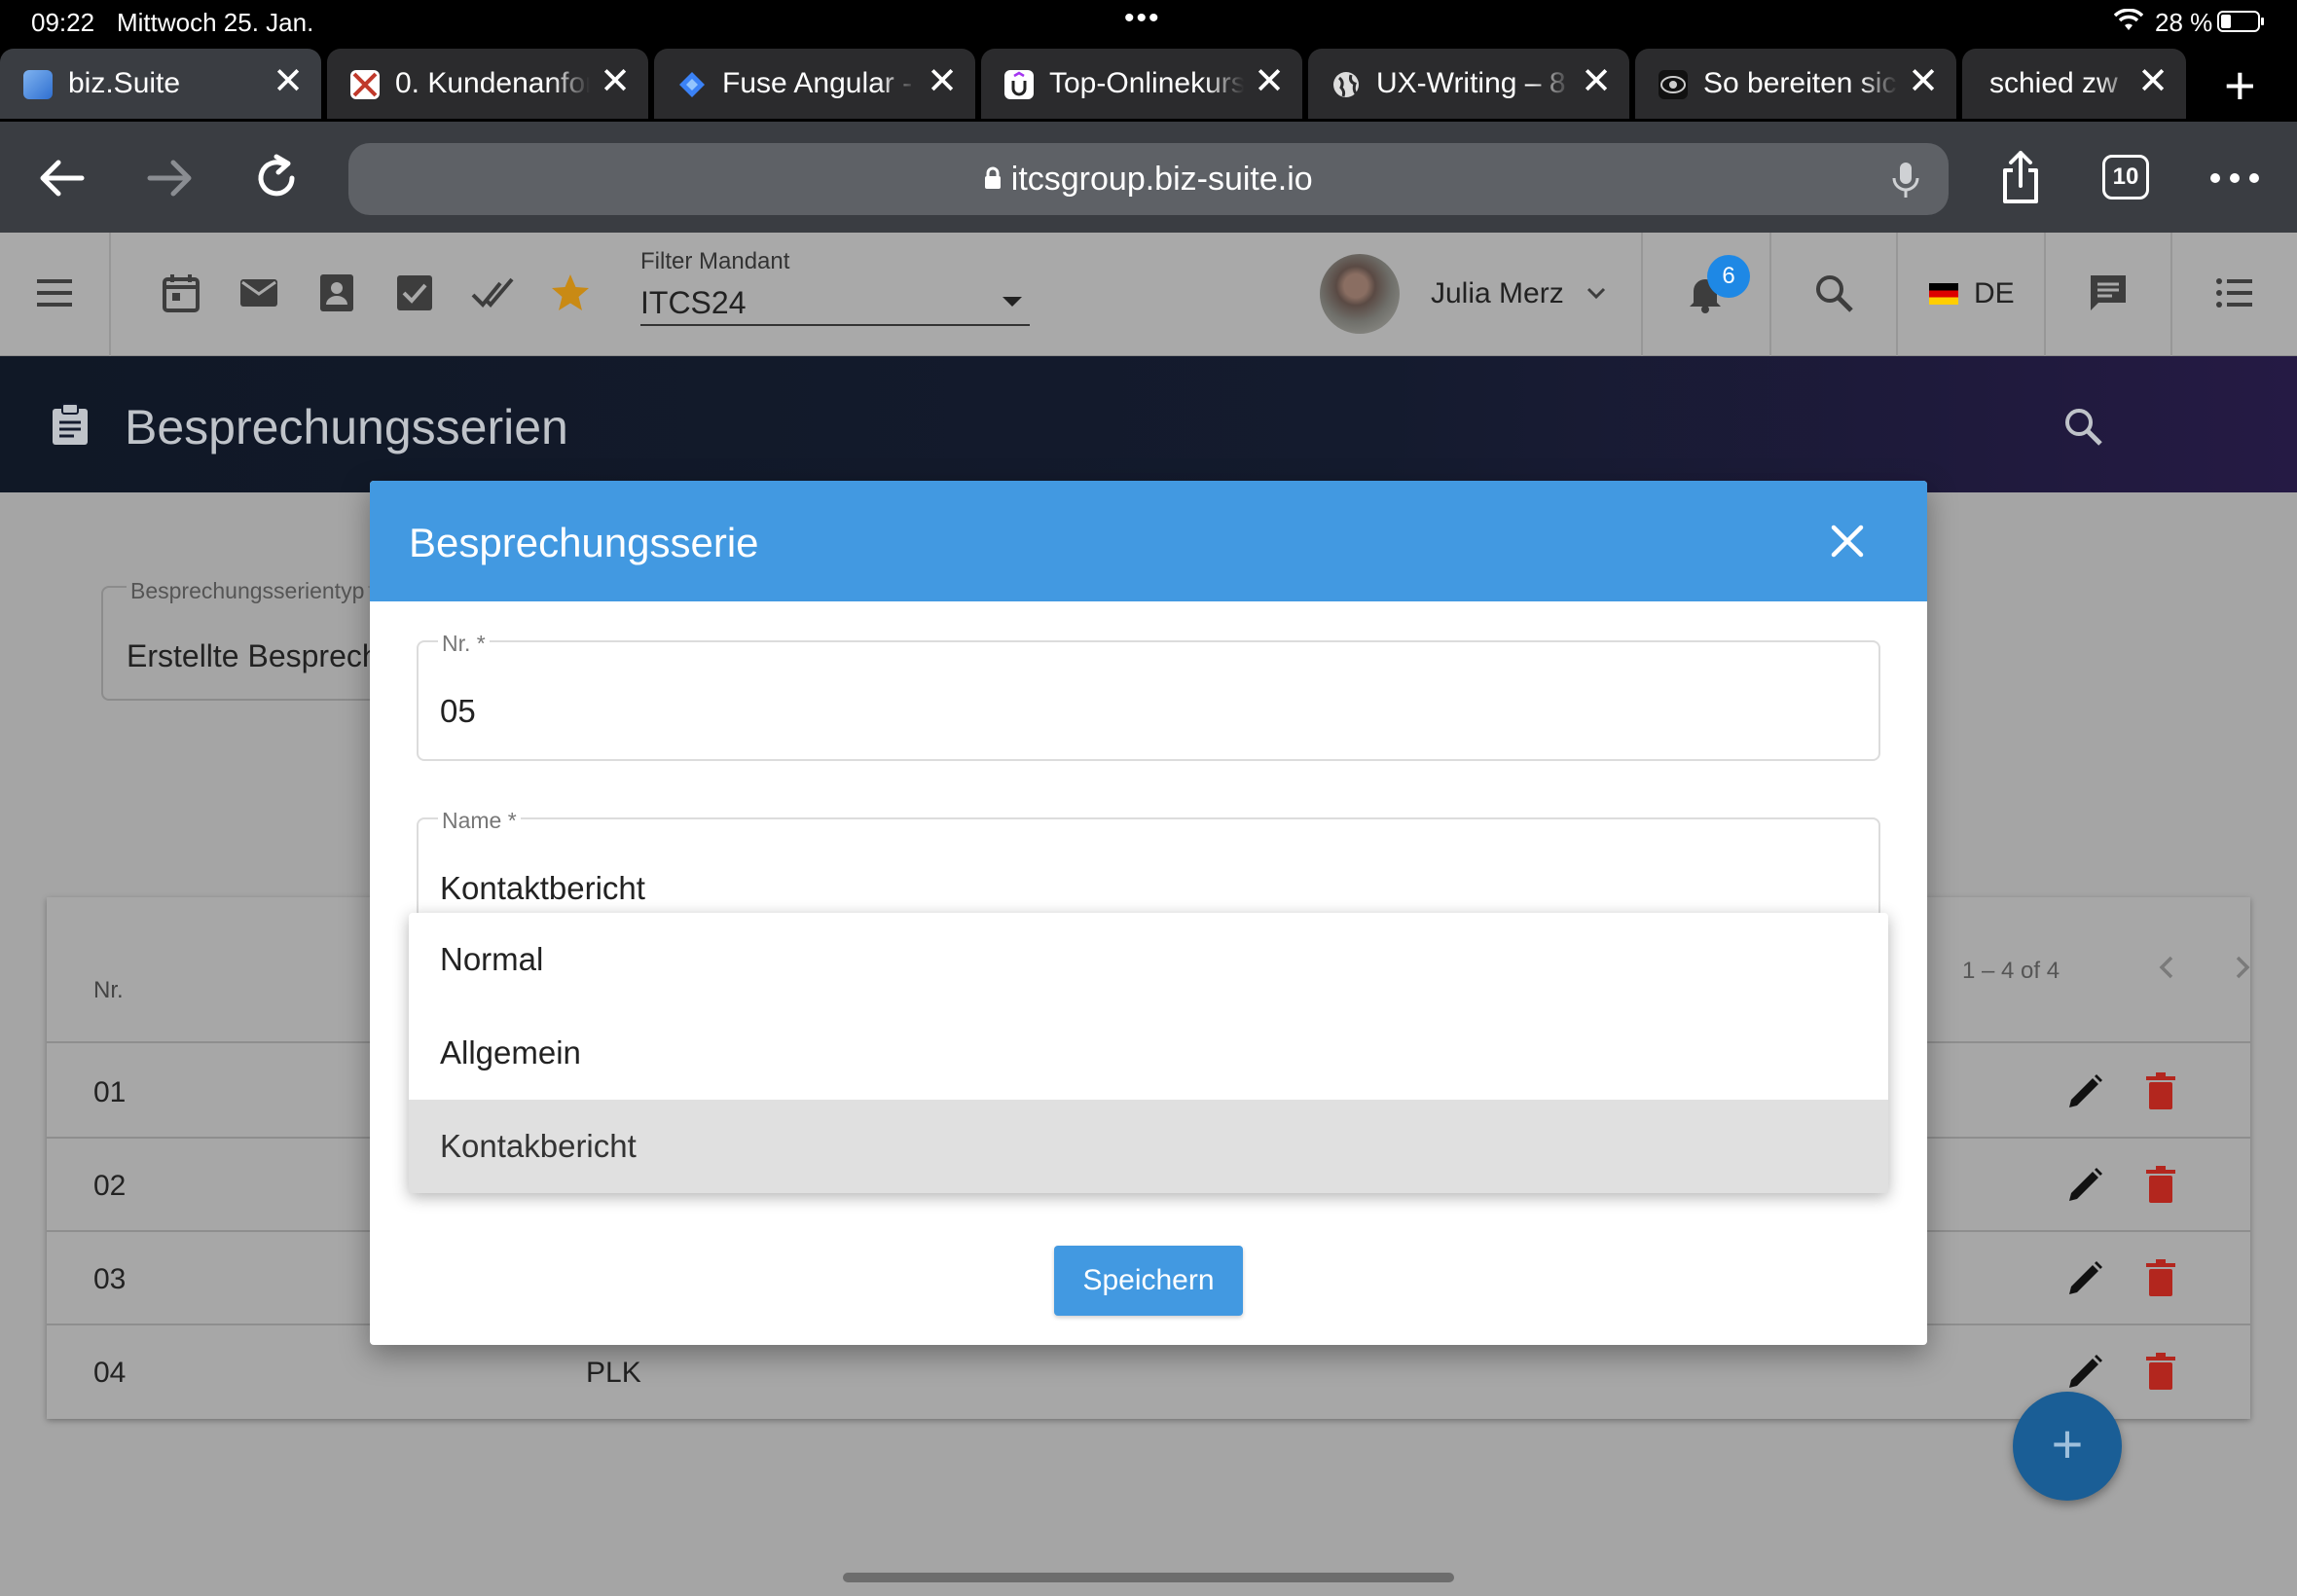  Describe the element at coordinates (2062, 84) in the screenshot. I see `browser-tab-title: schied zw` at that location.